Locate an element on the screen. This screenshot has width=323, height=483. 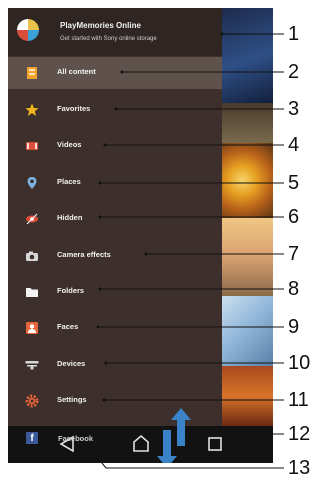
menu-item-label: Devices is located at coordinates (71, 363).